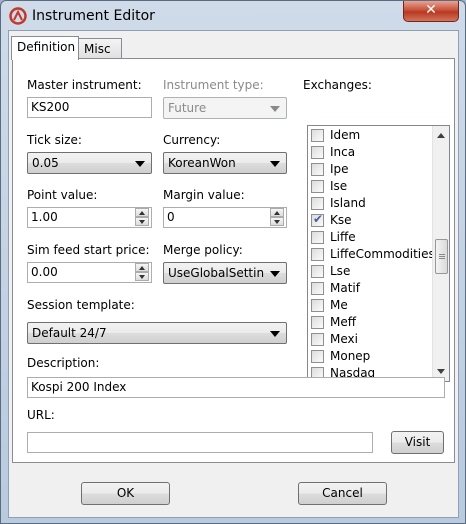 This screenshot has width=466, height=524. Describe the element at coordinates (345, 135) in the screenshot. I see `exchange-name: Idem` at that location.